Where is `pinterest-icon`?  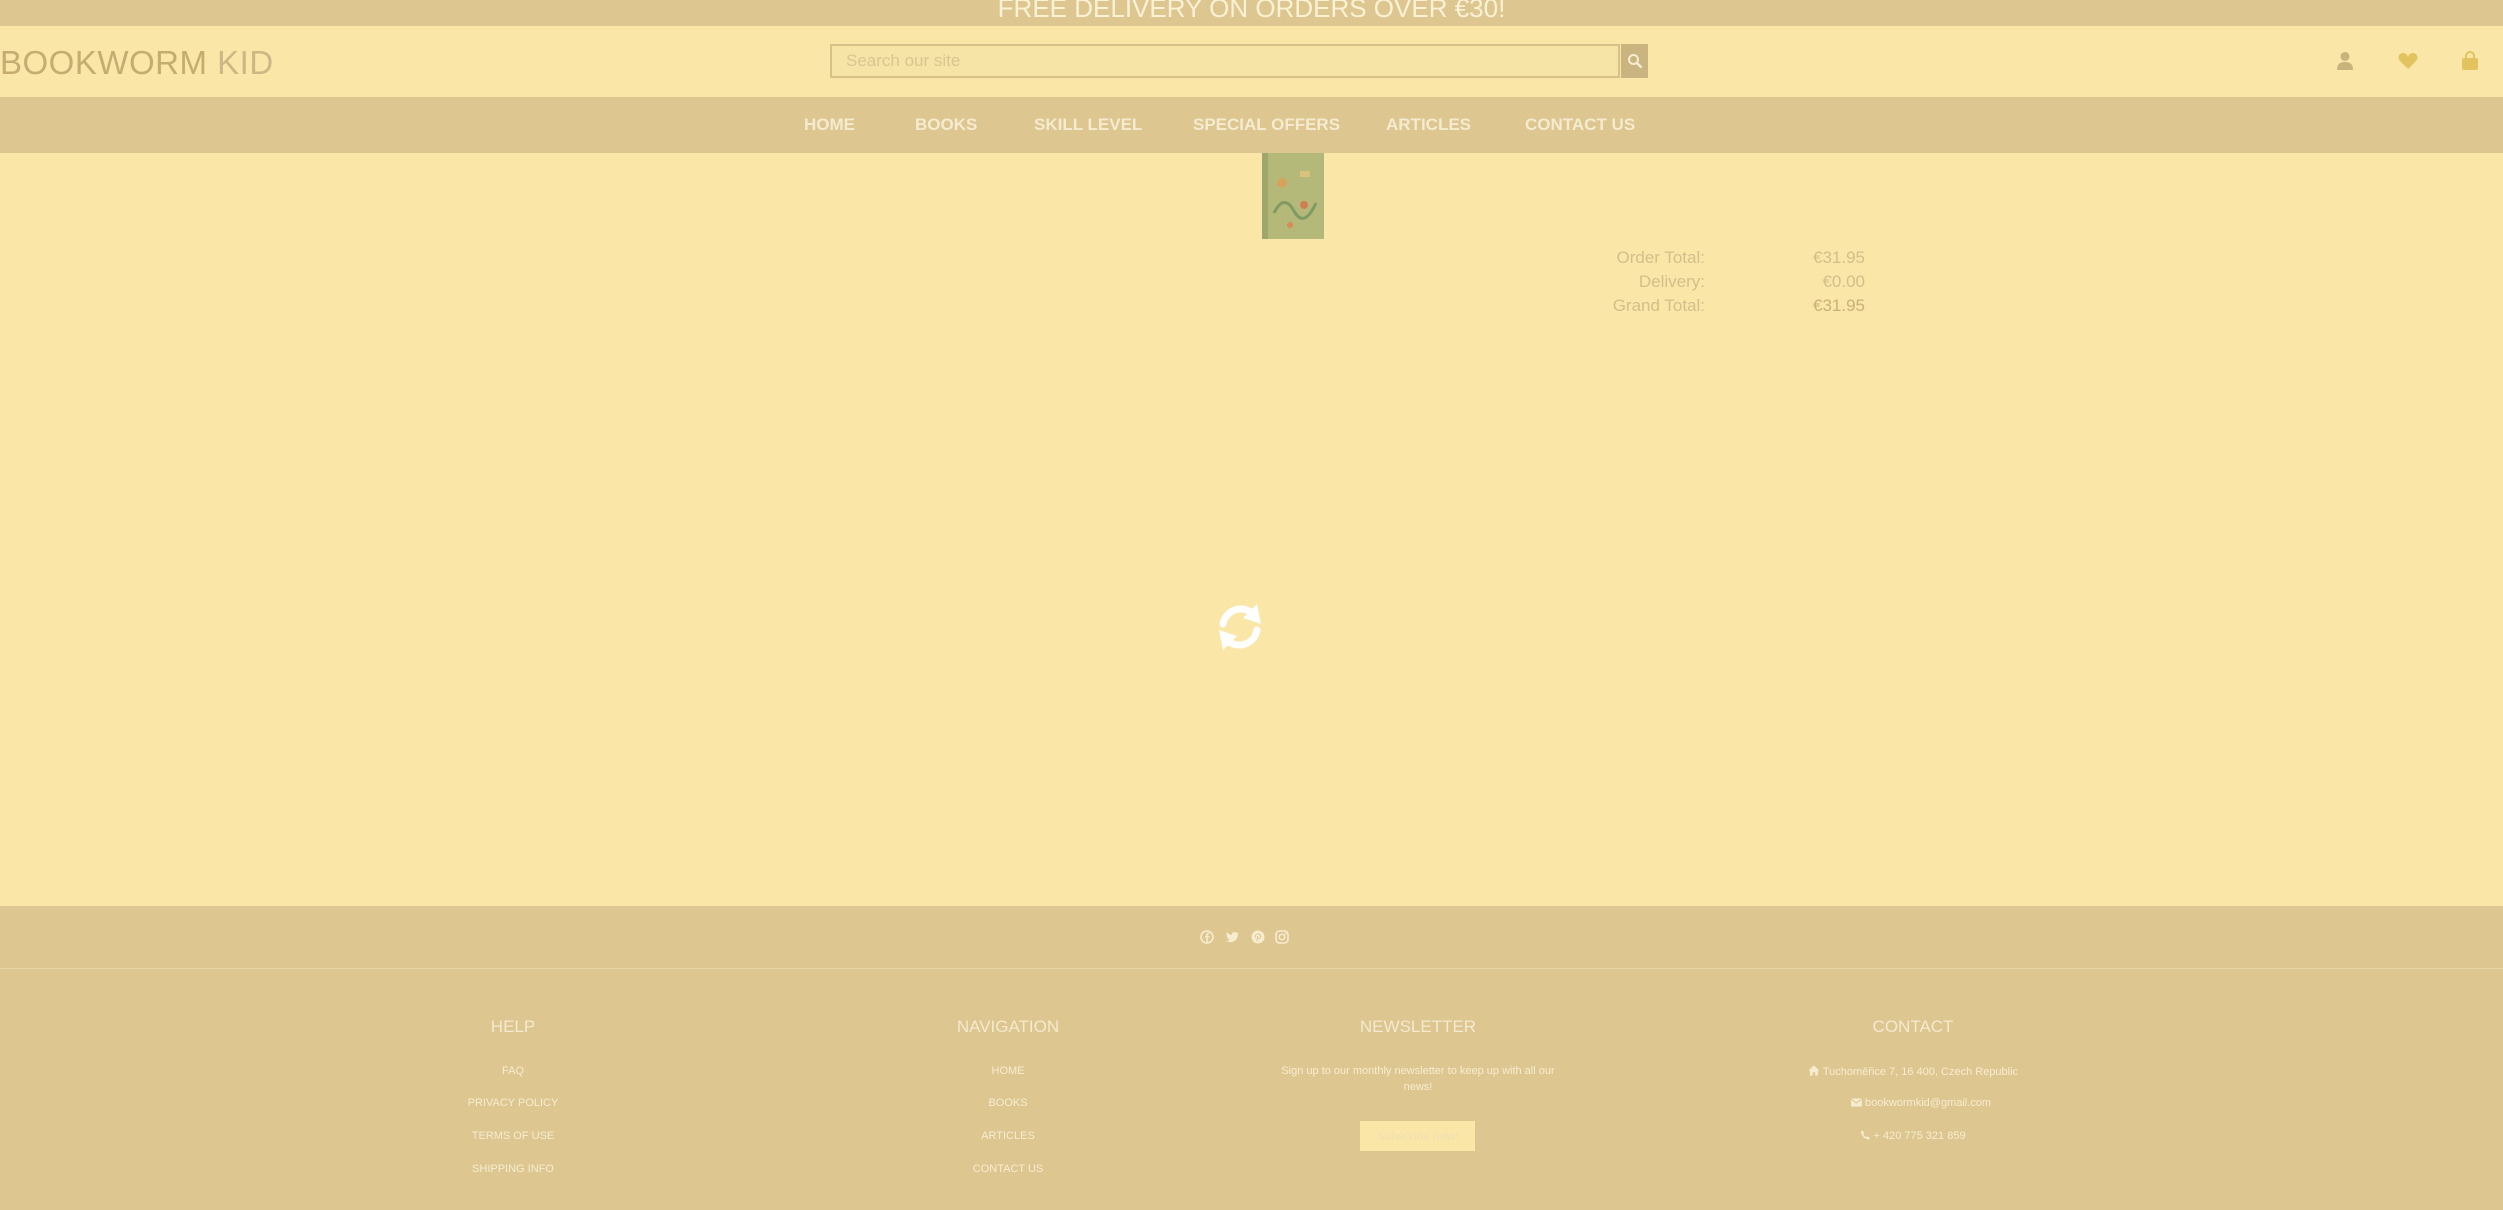
pinterest-icon is located at coordinates (1258, 937).